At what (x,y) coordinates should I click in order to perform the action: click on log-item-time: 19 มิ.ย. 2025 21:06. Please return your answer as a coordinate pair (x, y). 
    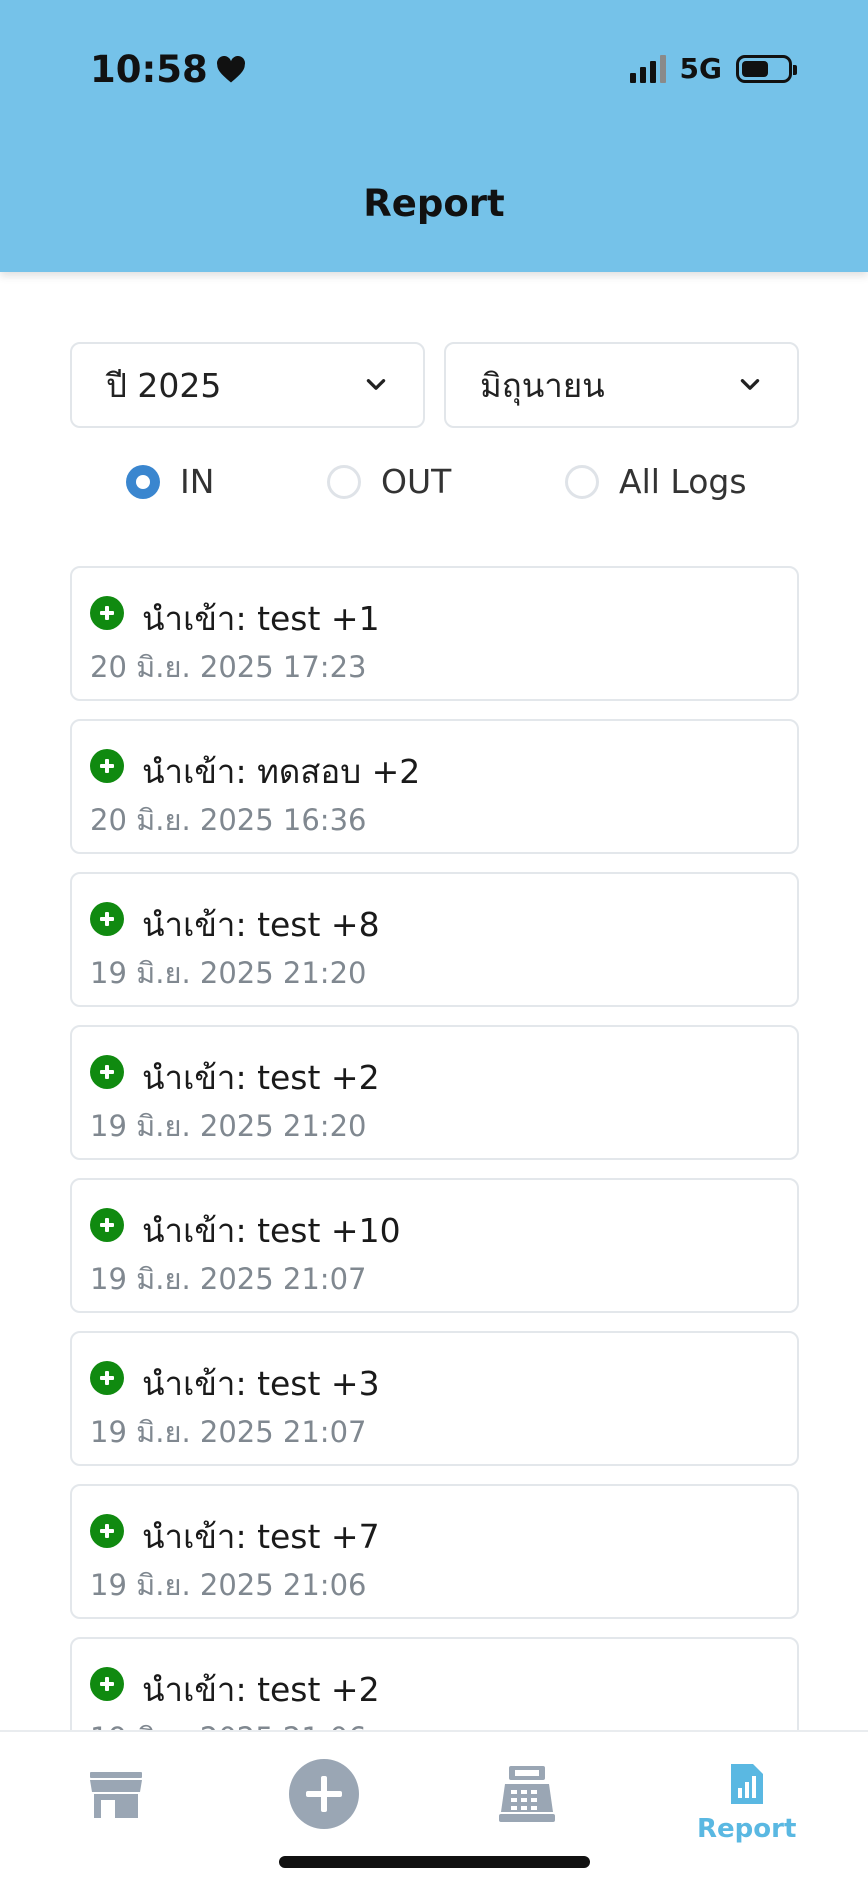
    Looking at the image, I should click on (228, 1585).